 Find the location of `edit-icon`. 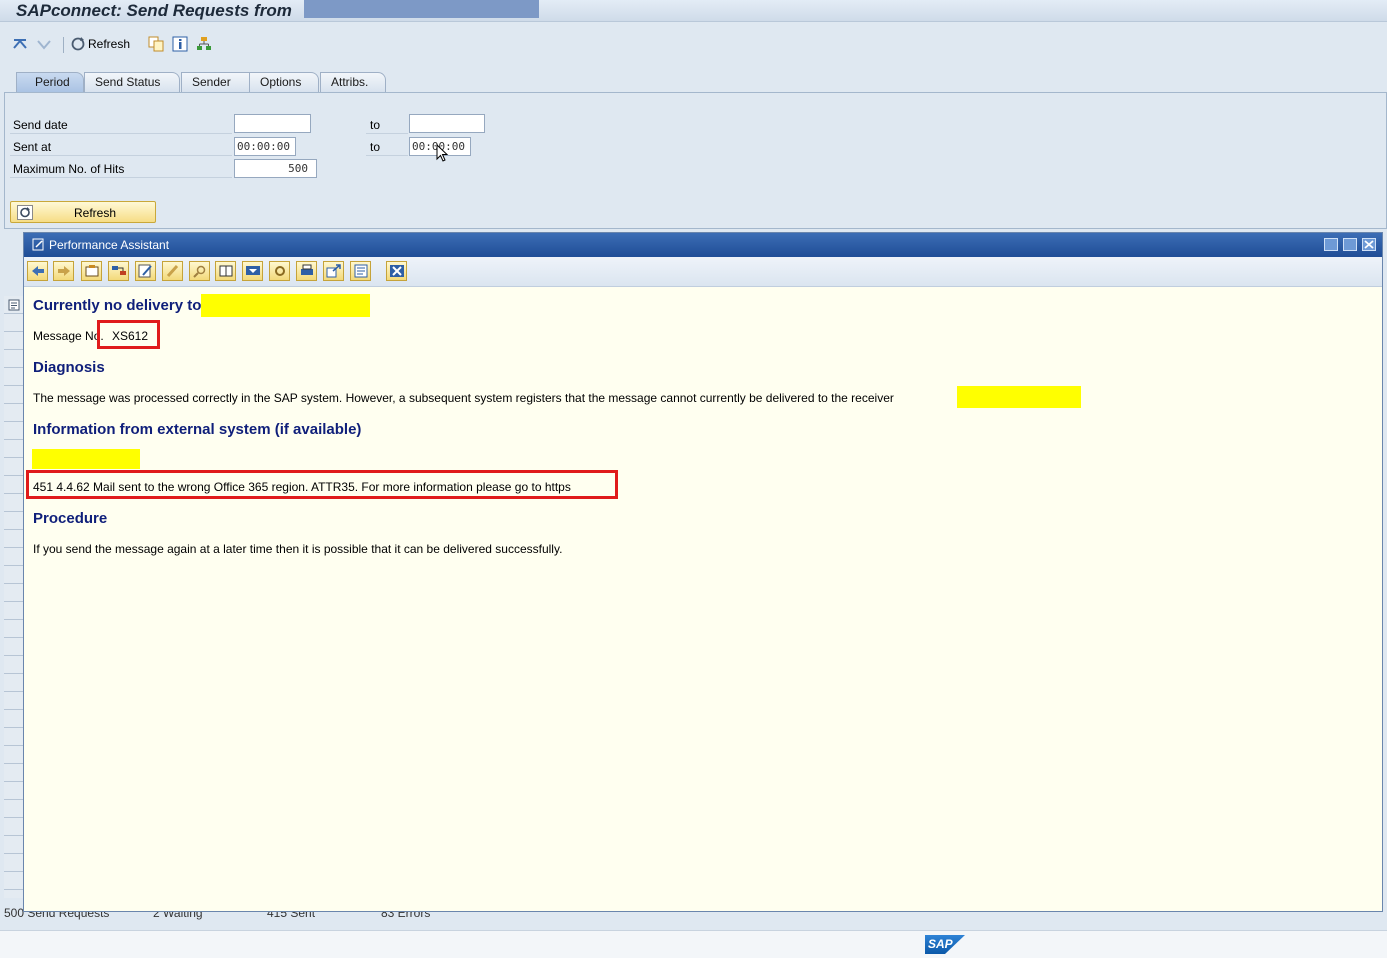

edit-icon is located at coordinates (145, 271).